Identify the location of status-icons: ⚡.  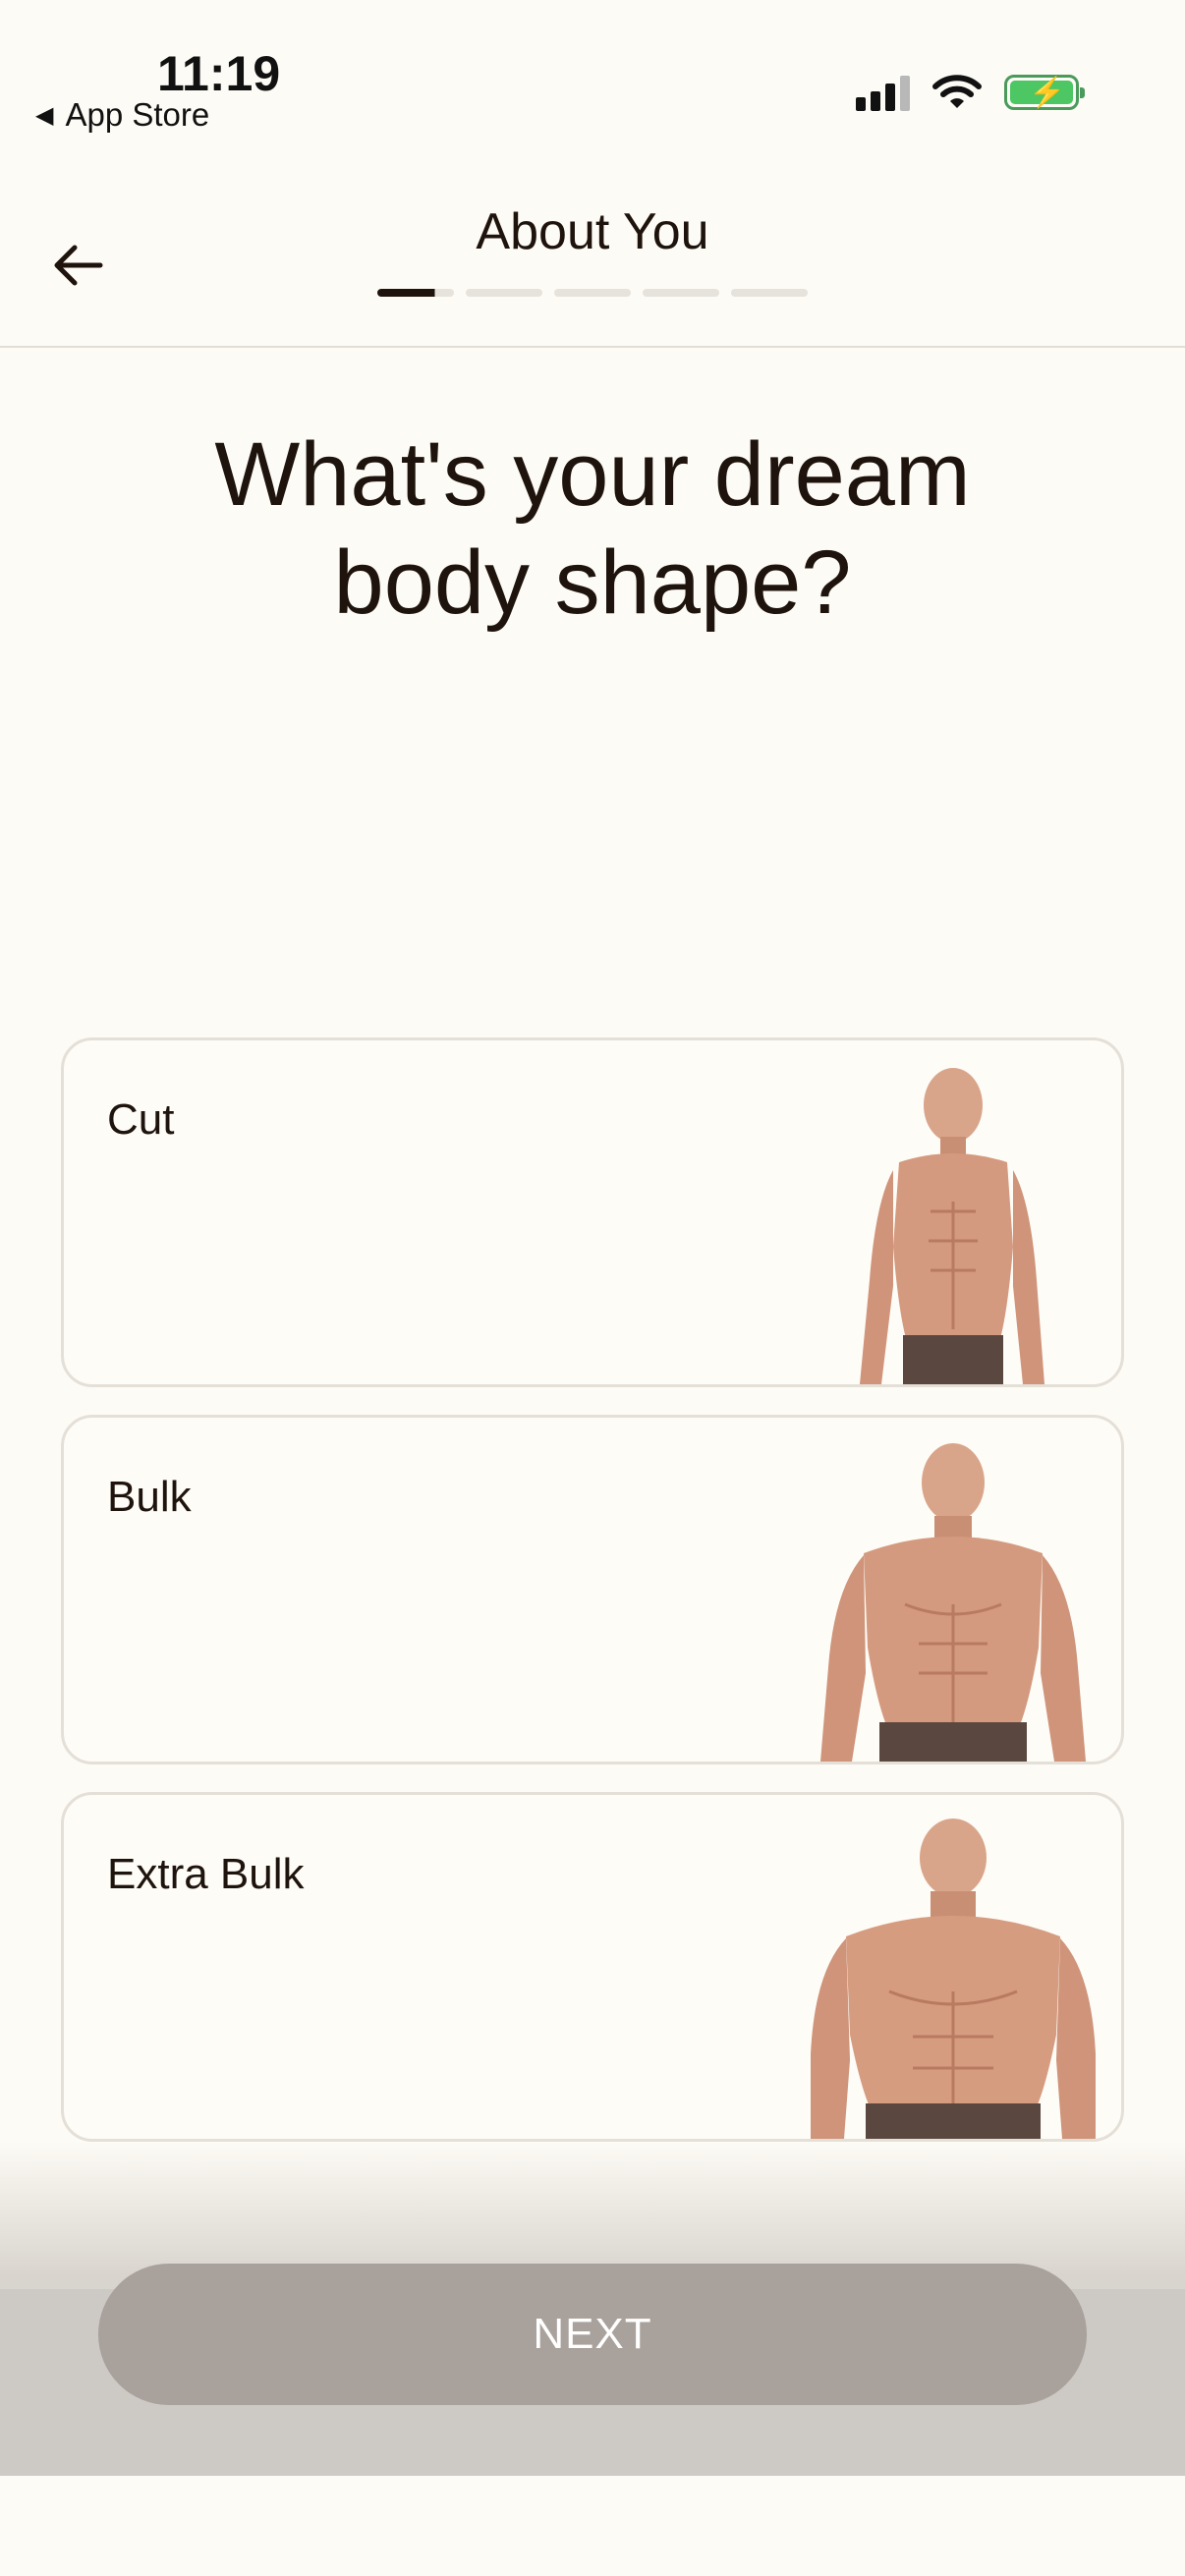
(971, 92).